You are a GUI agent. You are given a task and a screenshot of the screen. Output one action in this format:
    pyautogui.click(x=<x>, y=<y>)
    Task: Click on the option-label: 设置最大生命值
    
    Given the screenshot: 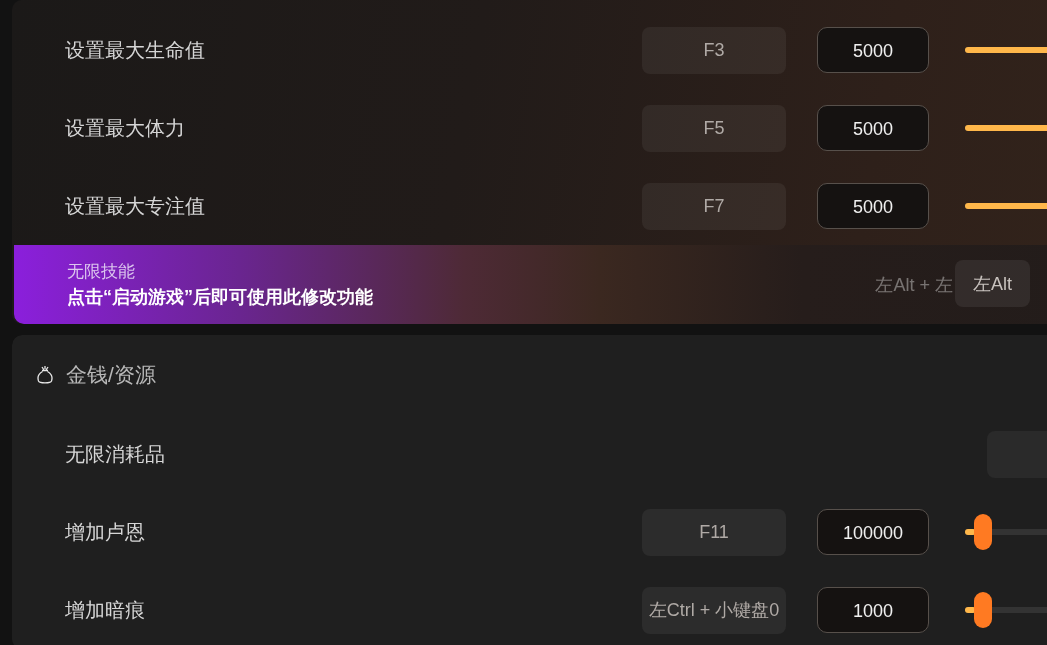 What is the action you would take?
    pyautogui.click(x=135, y=50)
    